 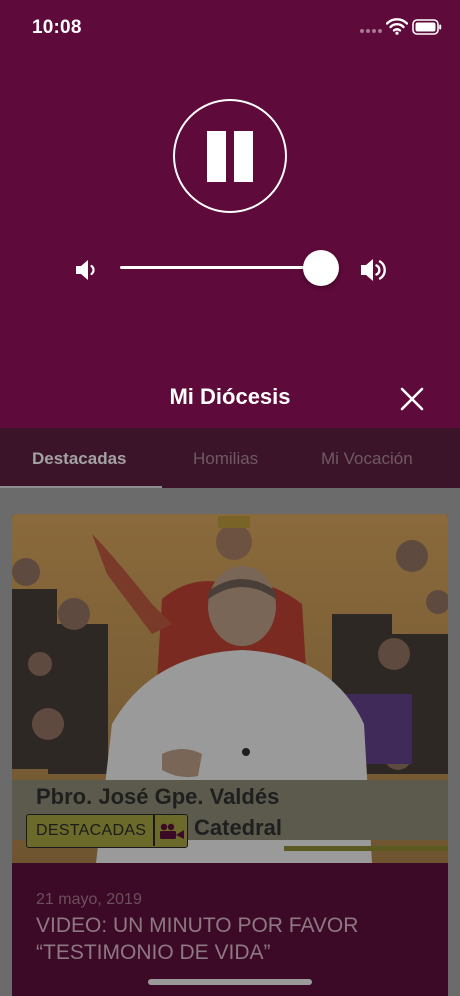 What do you see at coordinates (81, 487) in the screenshot?
I see `active-tab-indicator` at bounding box center [81, 487].